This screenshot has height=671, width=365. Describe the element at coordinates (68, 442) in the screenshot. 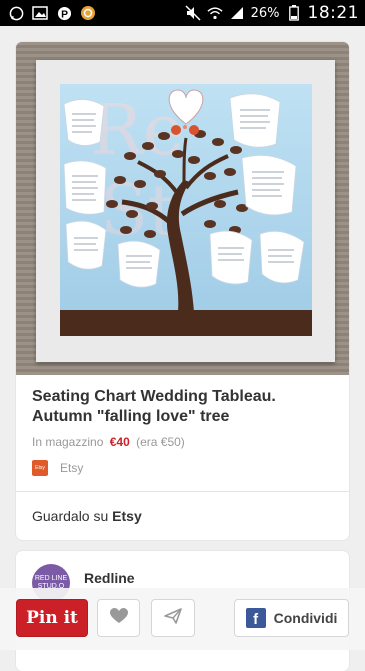

I see `stock-status: In magazzino` at that location.